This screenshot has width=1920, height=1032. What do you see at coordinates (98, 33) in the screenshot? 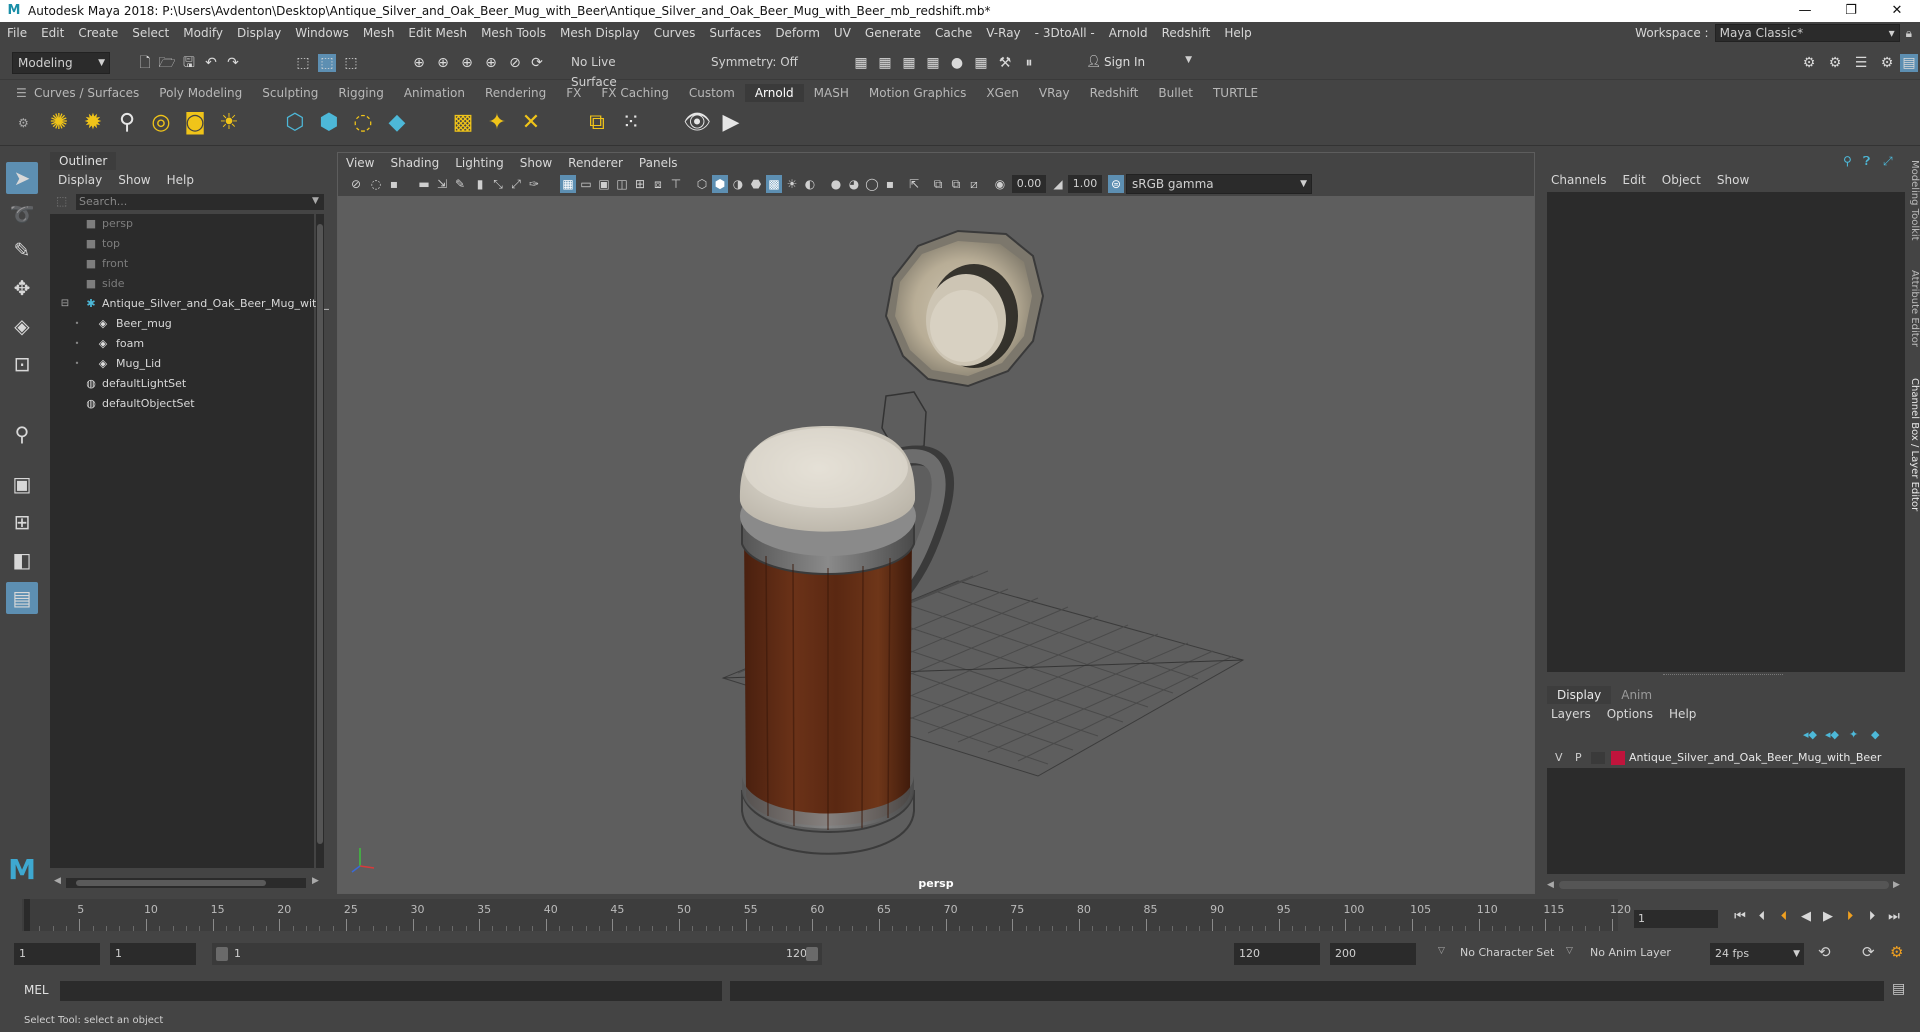
I see `menu-create: Create` at bounding box center [98, 33].